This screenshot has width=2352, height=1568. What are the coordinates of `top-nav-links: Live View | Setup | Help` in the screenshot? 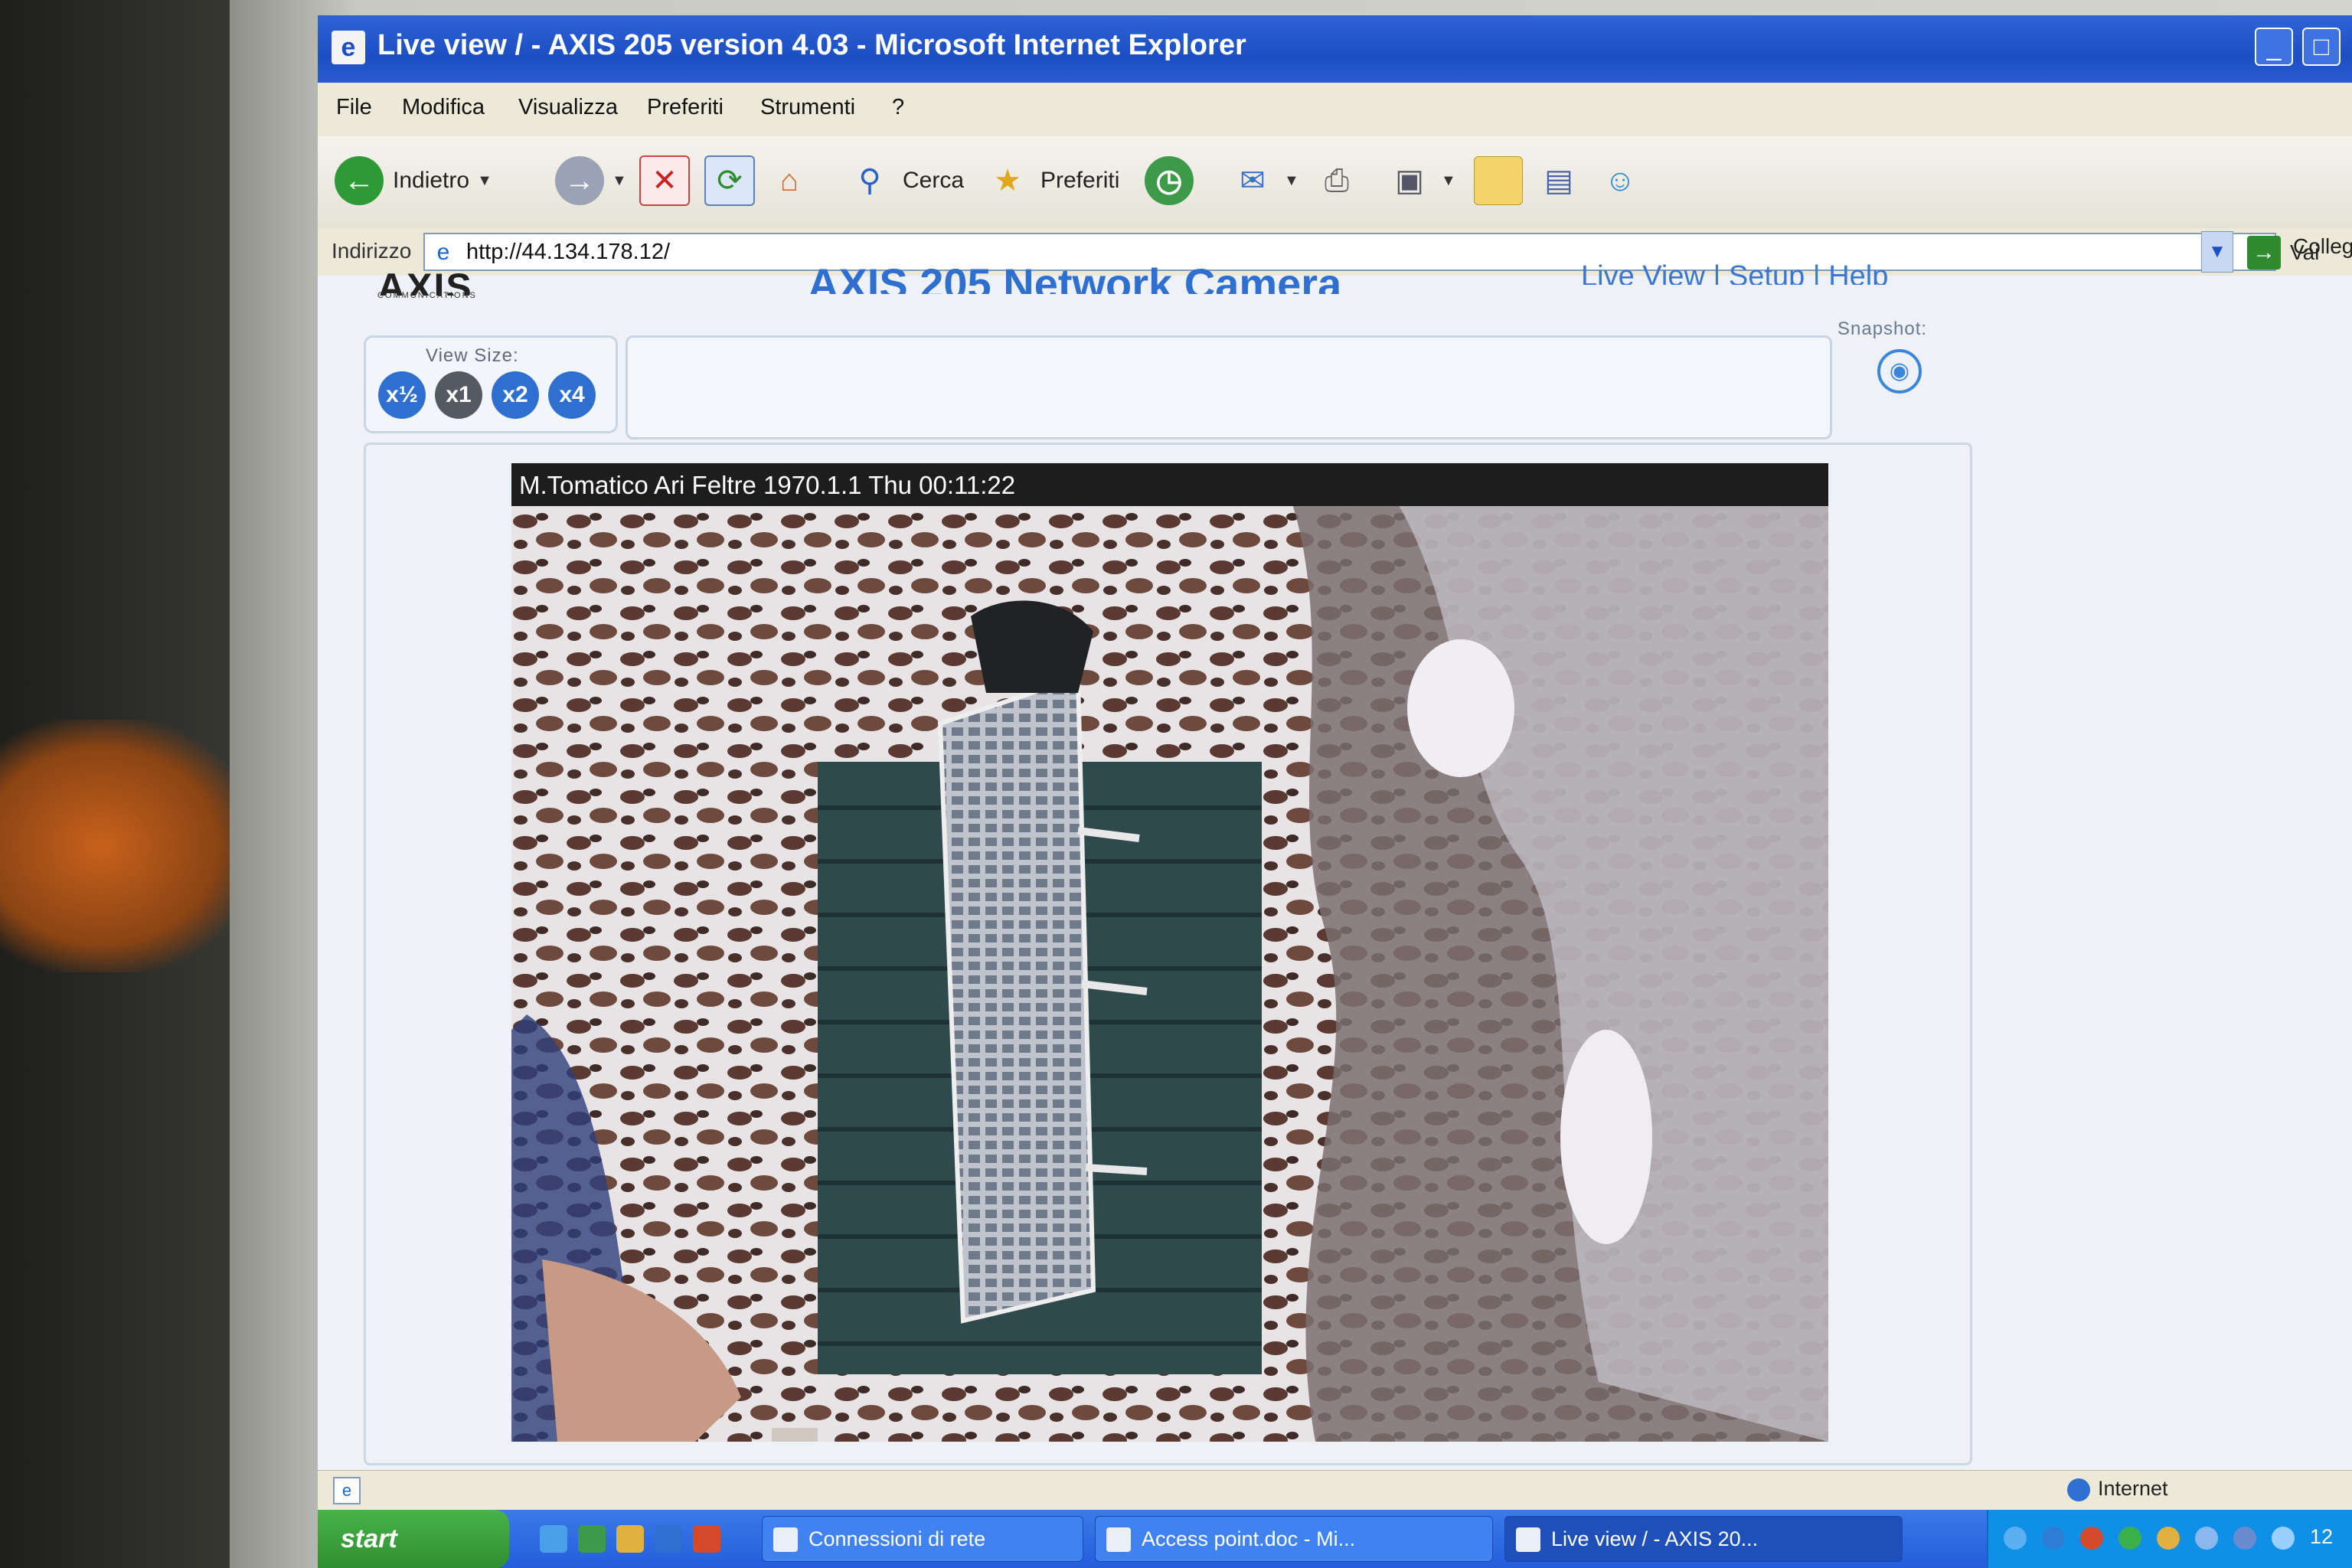 It's located at (1734, 272).